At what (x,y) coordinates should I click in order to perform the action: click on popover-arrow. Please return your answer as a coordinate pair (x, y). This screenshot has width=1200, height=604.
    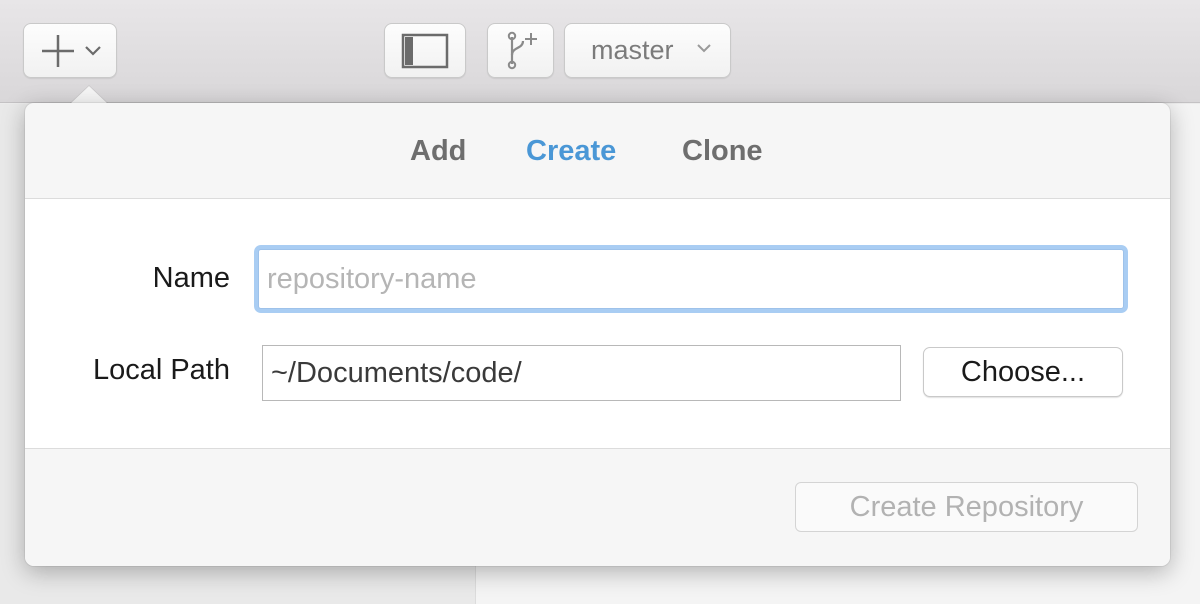
    Looking at the image, I should click on (89, 95).